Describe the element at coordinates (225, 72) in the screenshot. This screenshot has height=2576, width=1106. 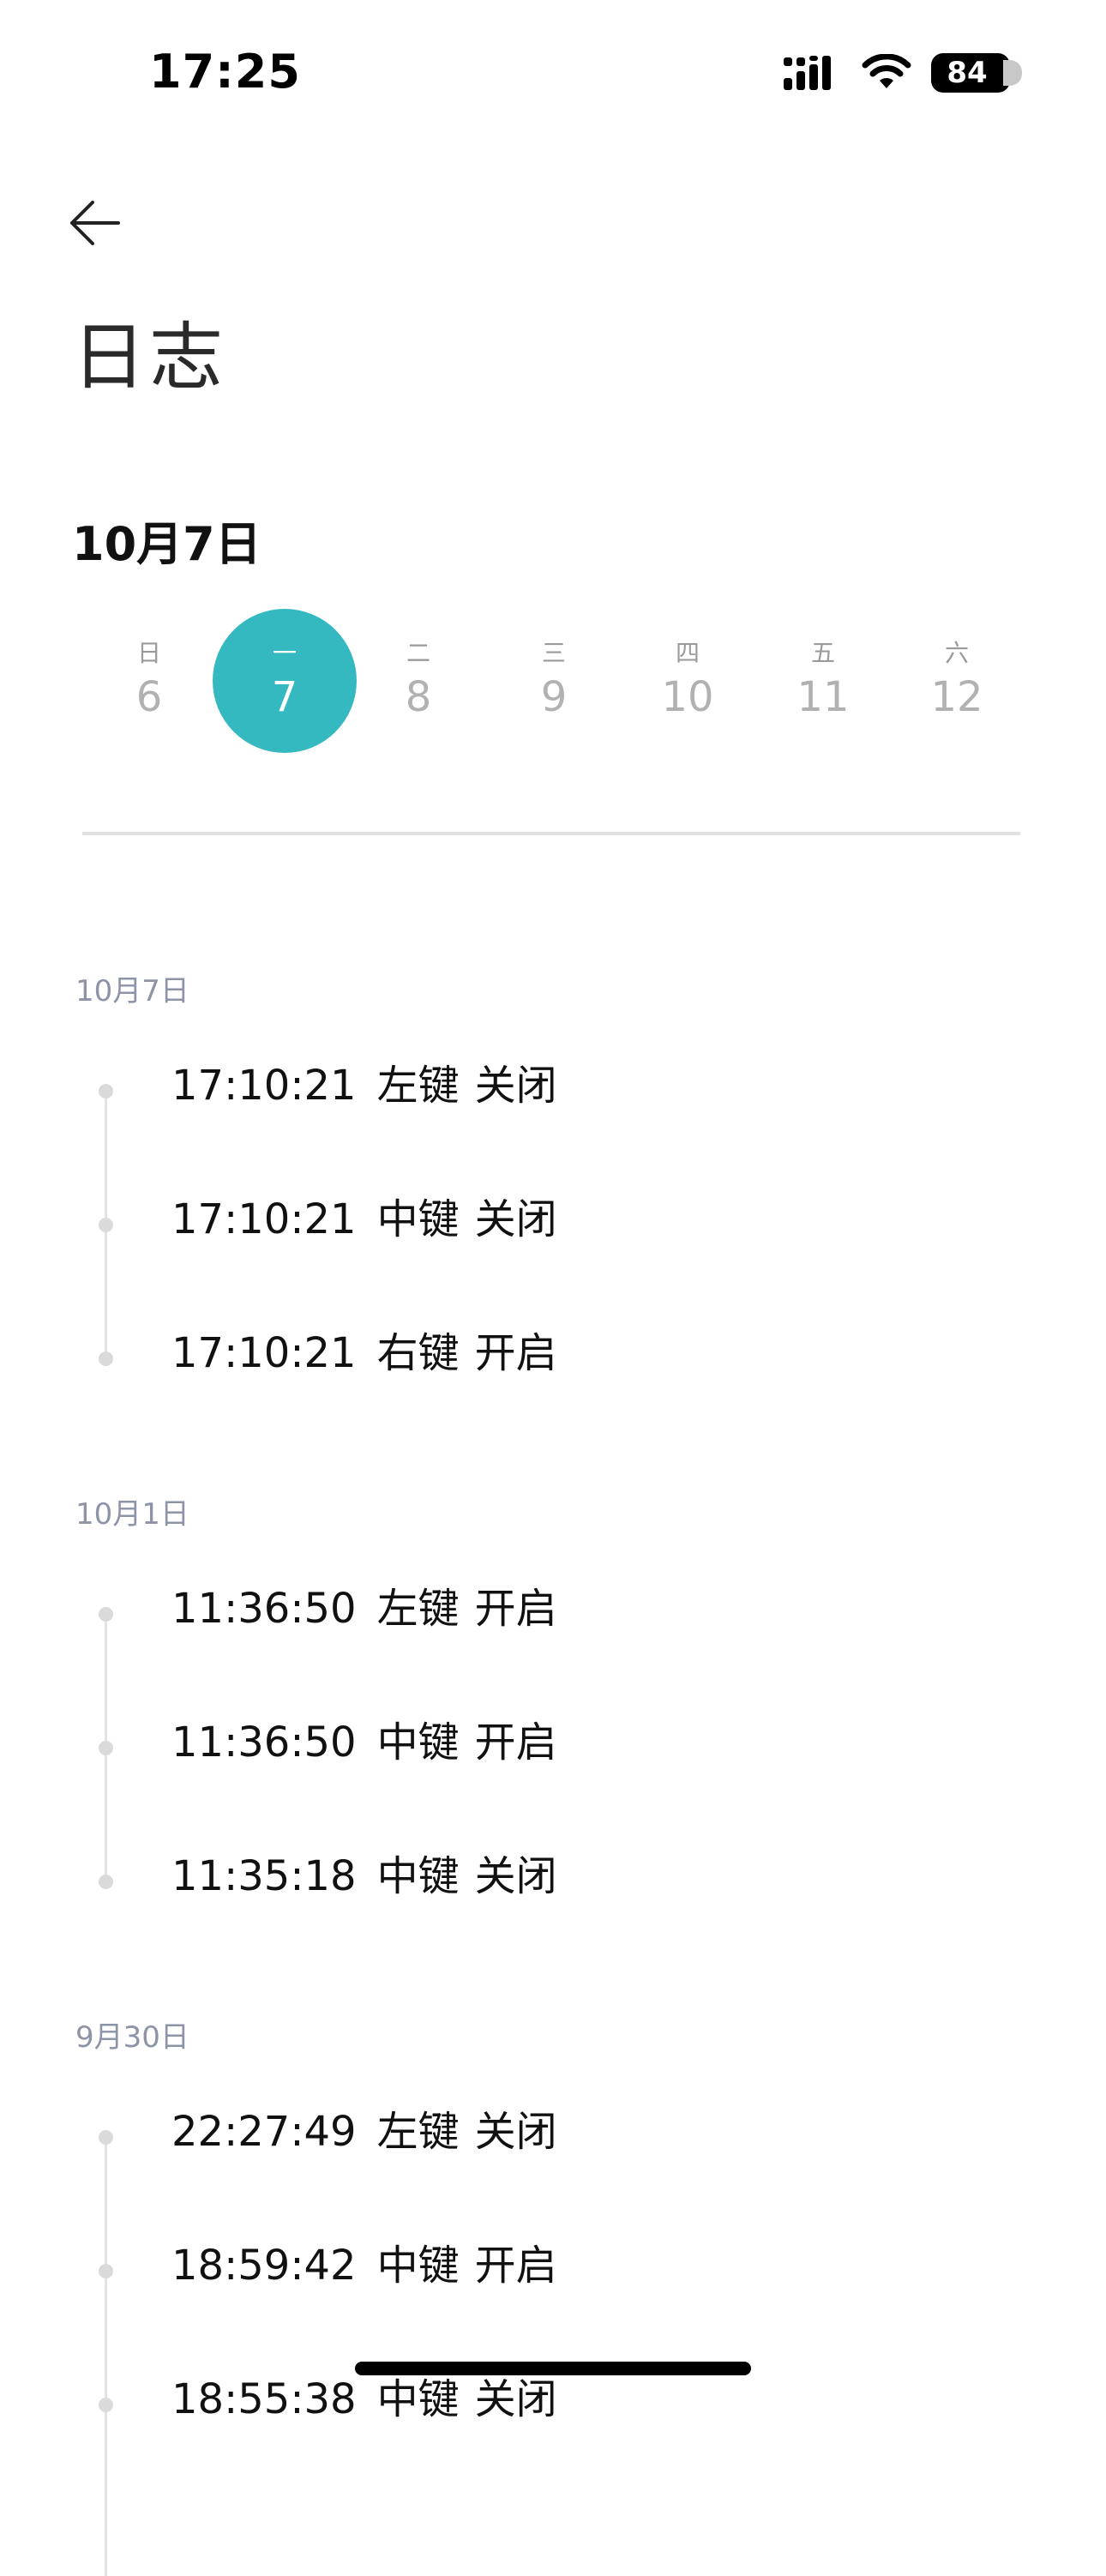
I see `status-time: 17:25` at that location.